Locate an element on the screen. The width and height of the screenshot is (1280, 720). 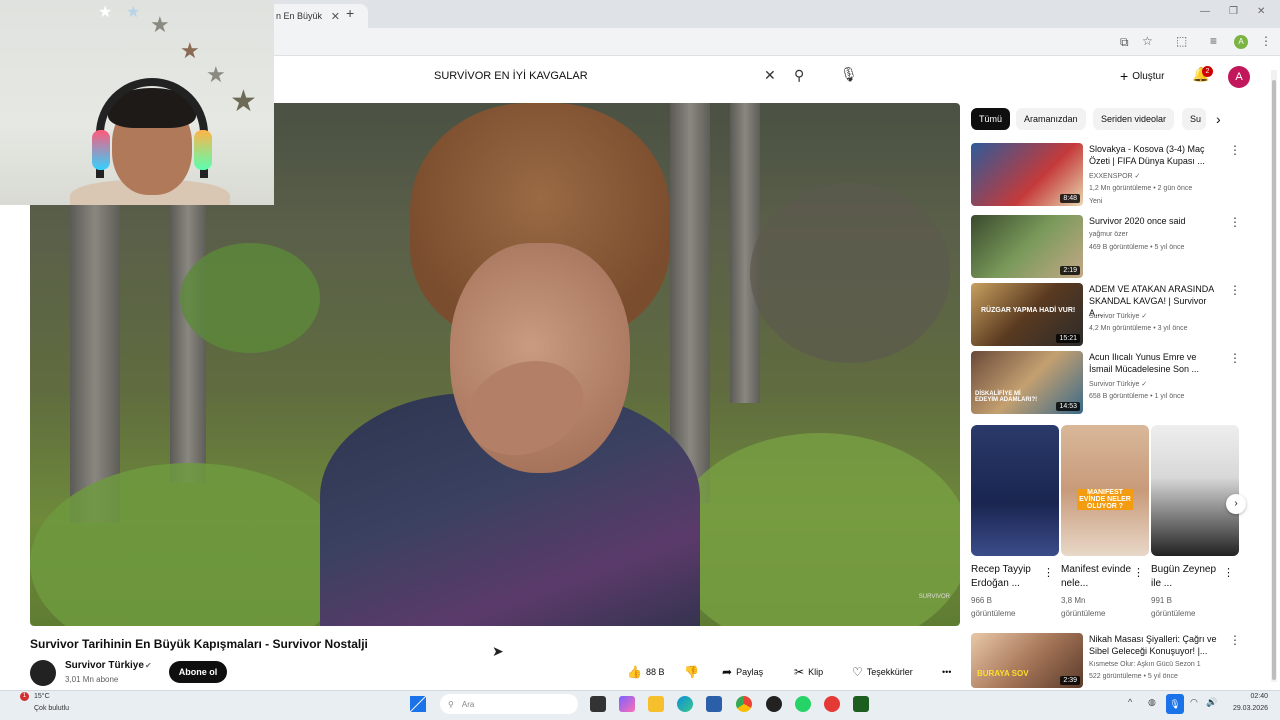
rock-background is located at coordinates (850, 273).